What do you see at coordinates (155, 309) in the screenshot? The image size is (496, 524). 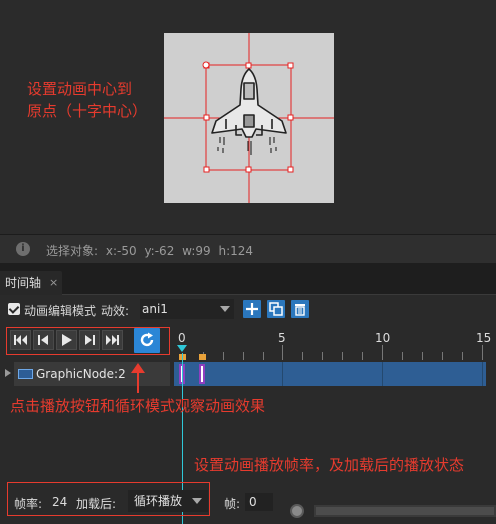 I see `effect-select-value: ani1` at bounding box center [155, 309].